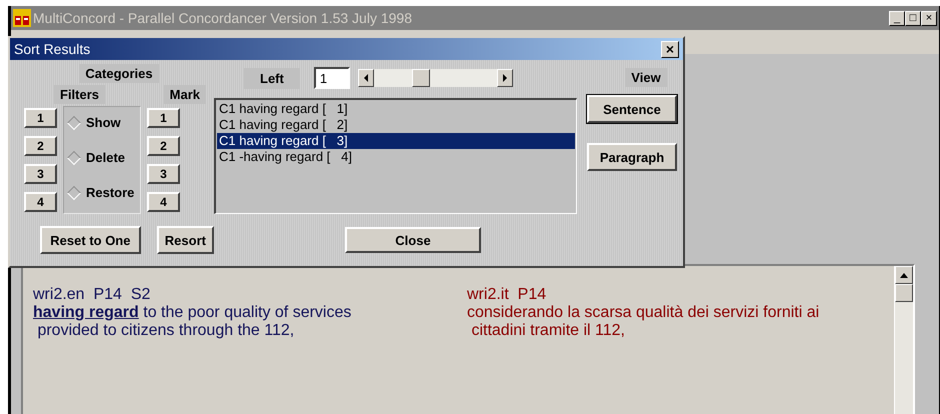 This screenshot has width=940, height=414. Describe the element at coordinates (904, 293) in the screenshot. I see `scroll-thumb` at that location.